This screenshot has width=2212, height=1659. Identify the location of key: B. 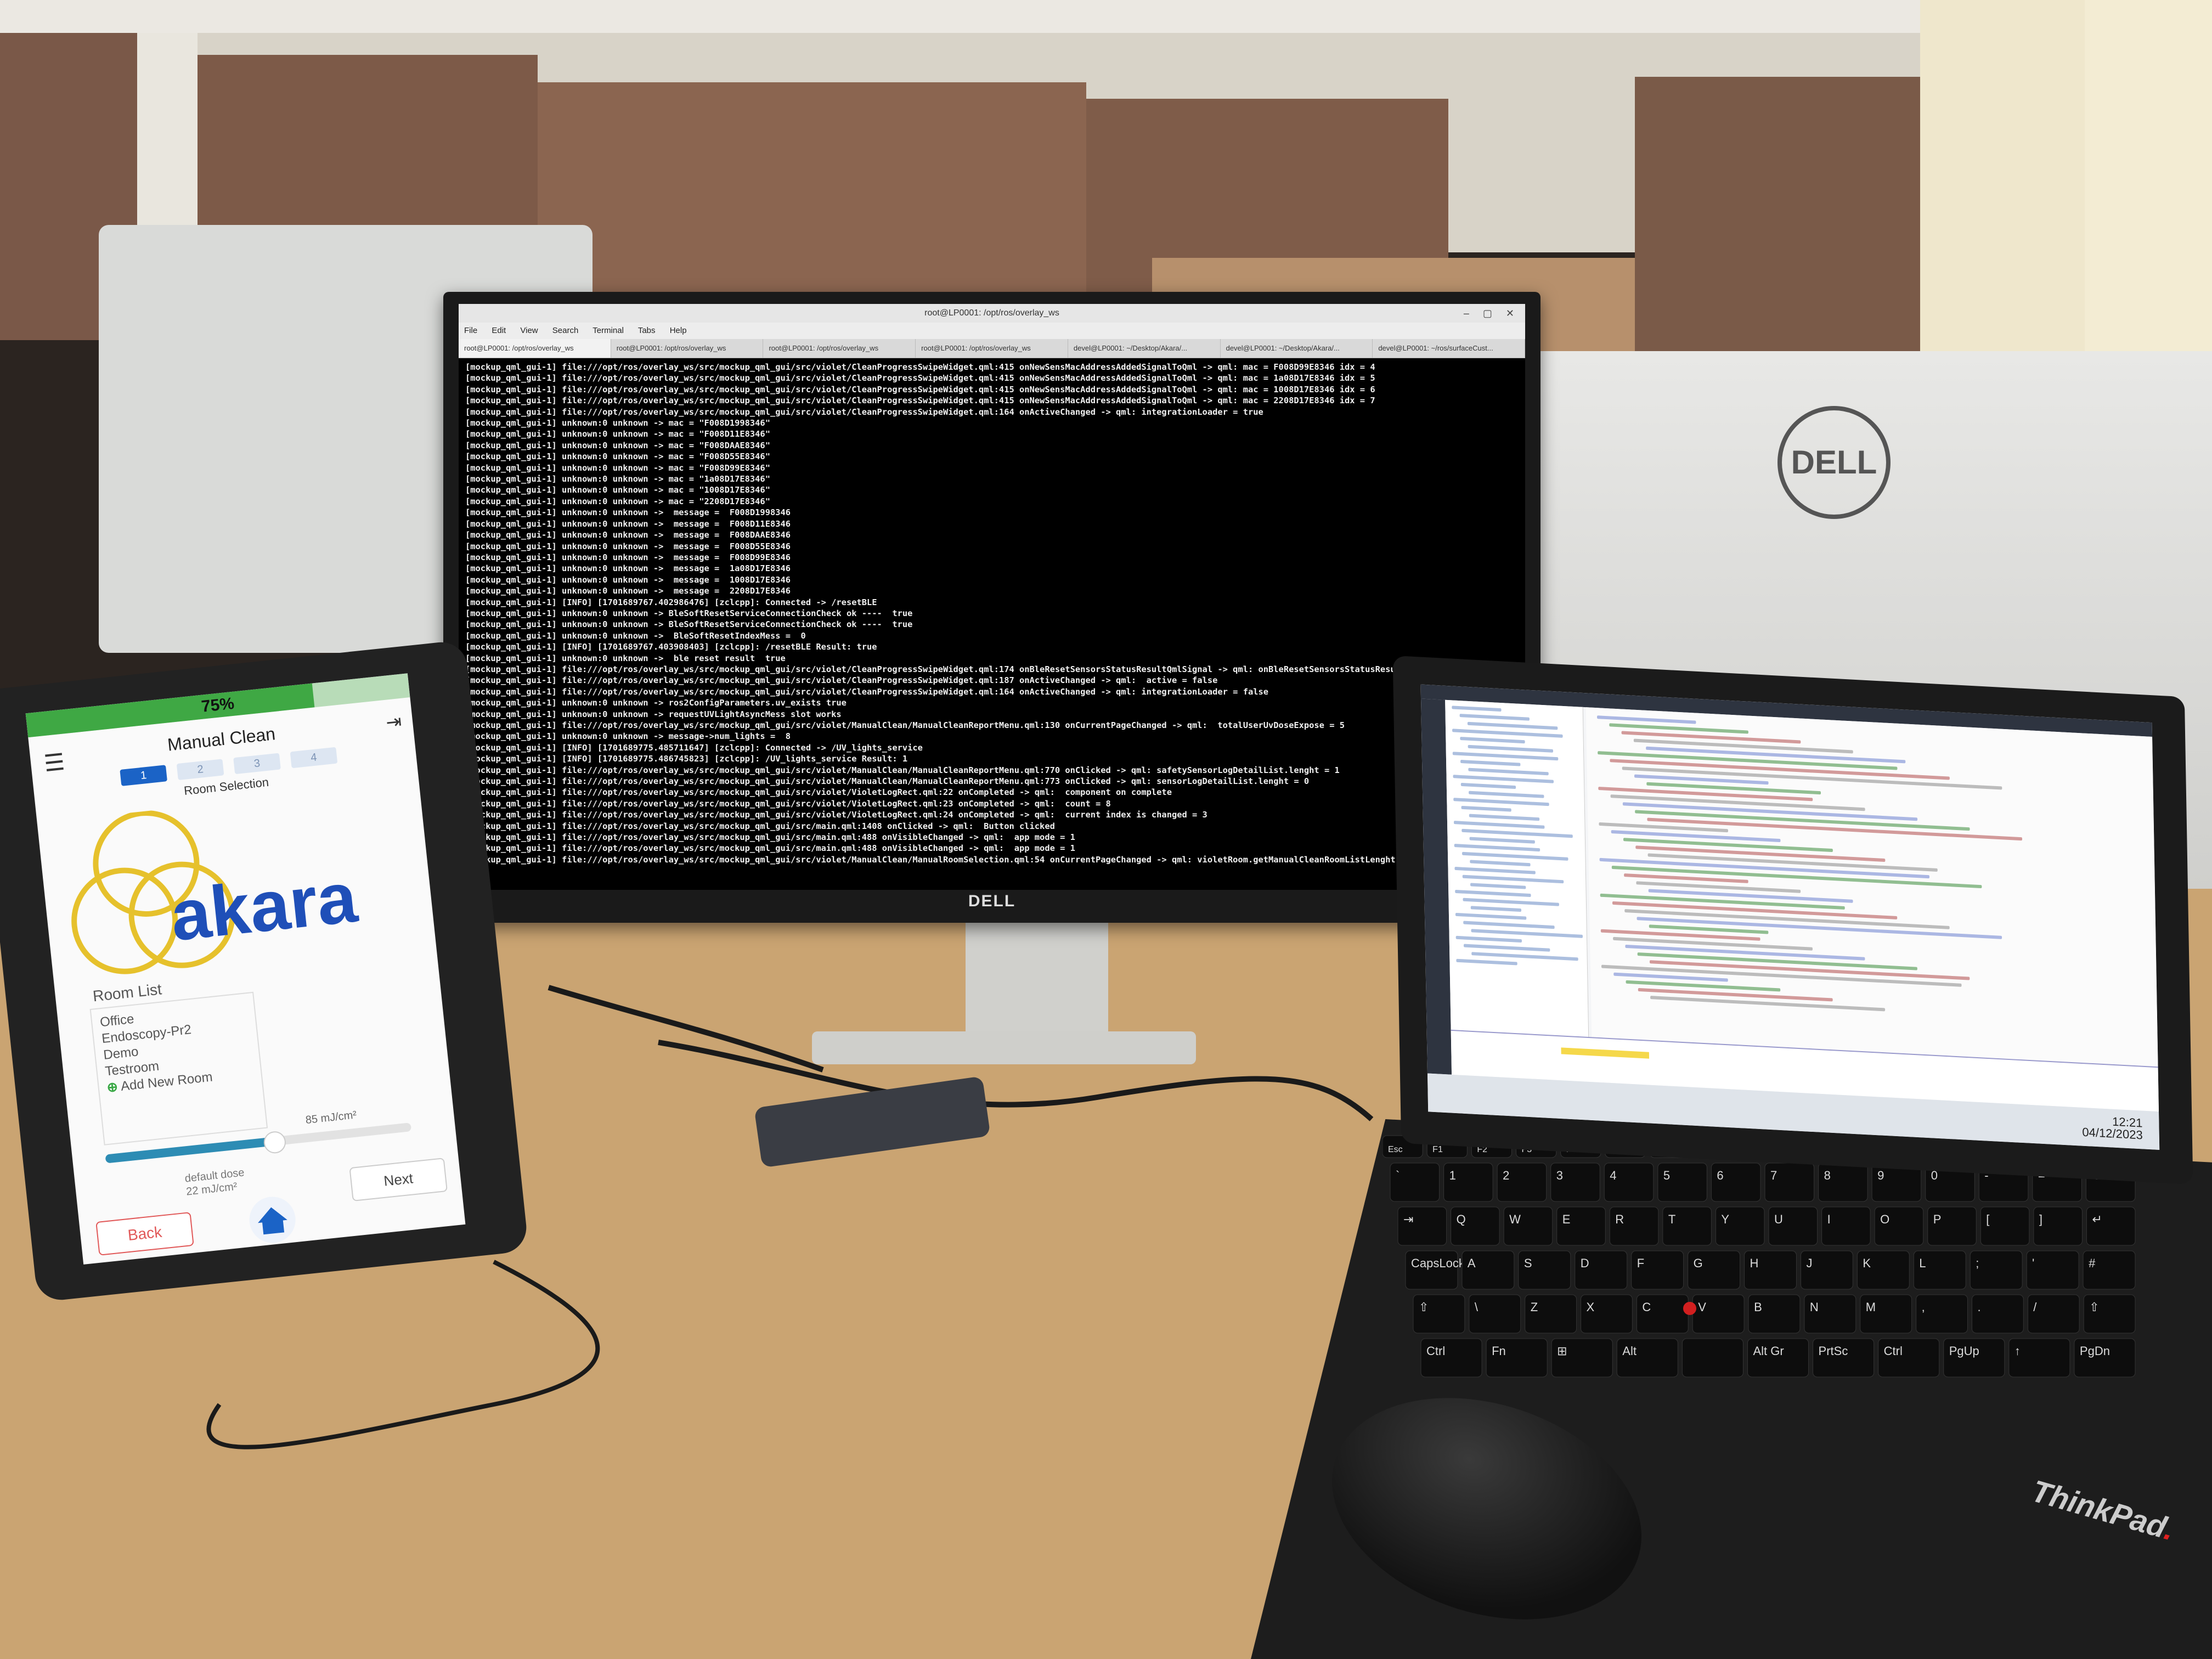
(1775, 1314).